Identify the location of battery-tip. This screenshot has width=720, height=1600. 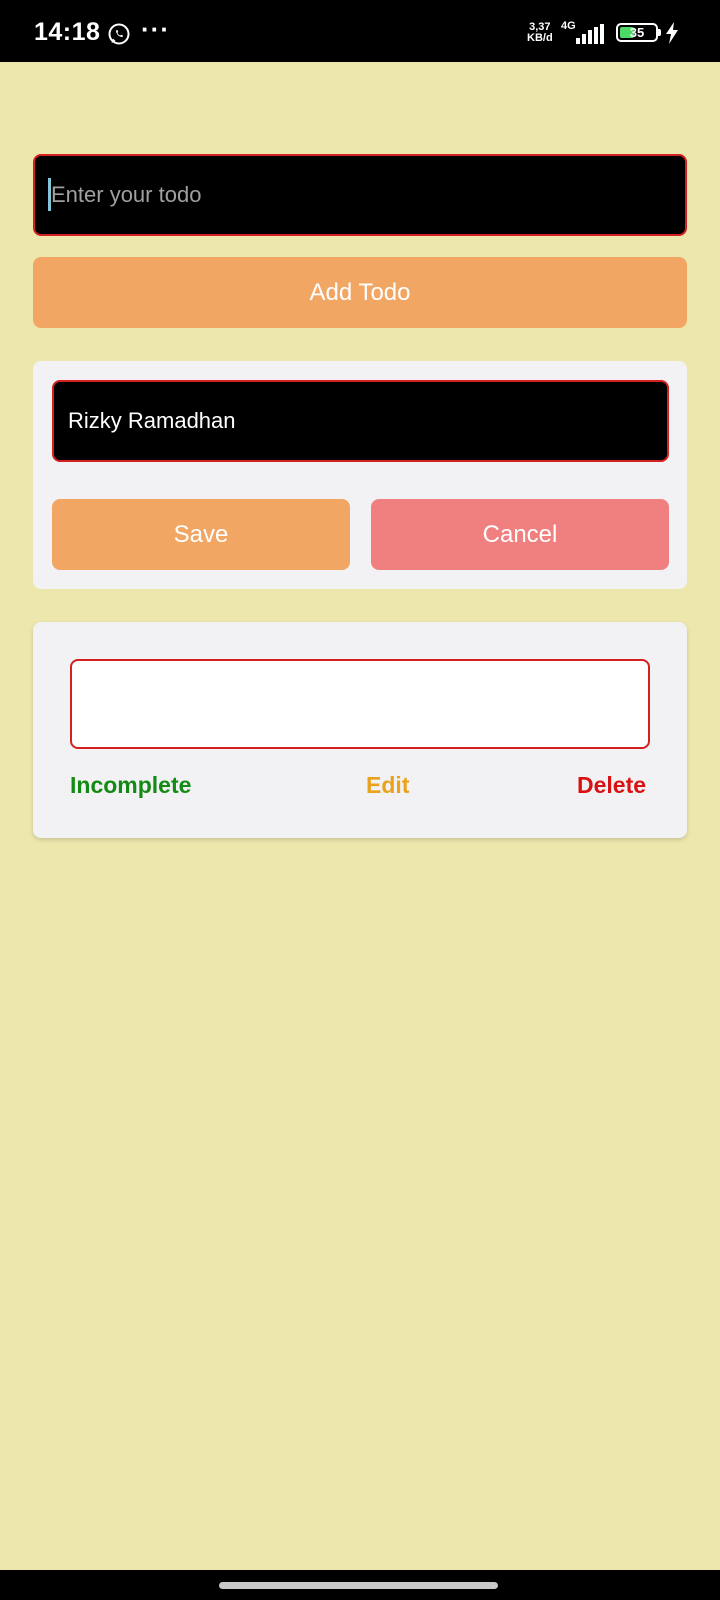
(659, 32).